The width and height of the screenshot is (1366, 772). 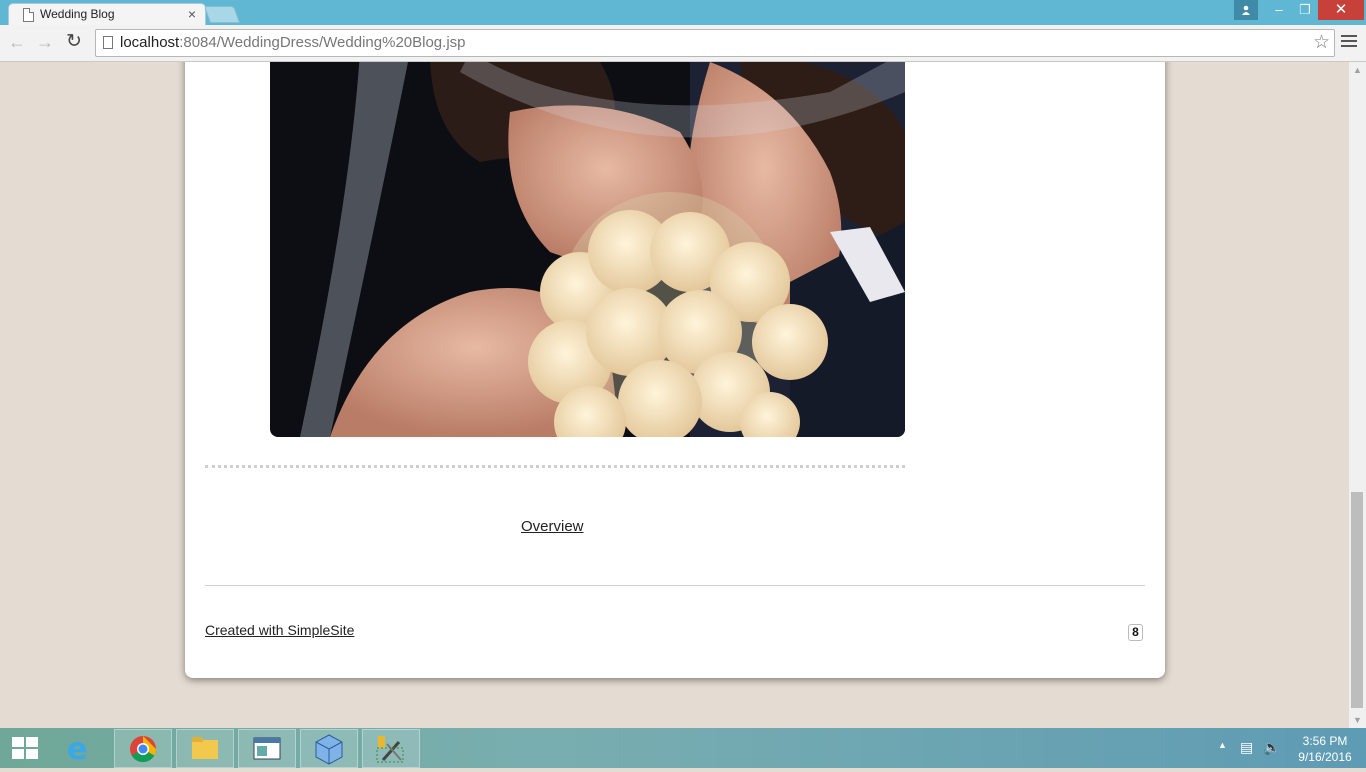 What do you see at coordinates (205, 748) in the screenshot?
I see `file-explorer-icon` at bounding box center [205, 748].